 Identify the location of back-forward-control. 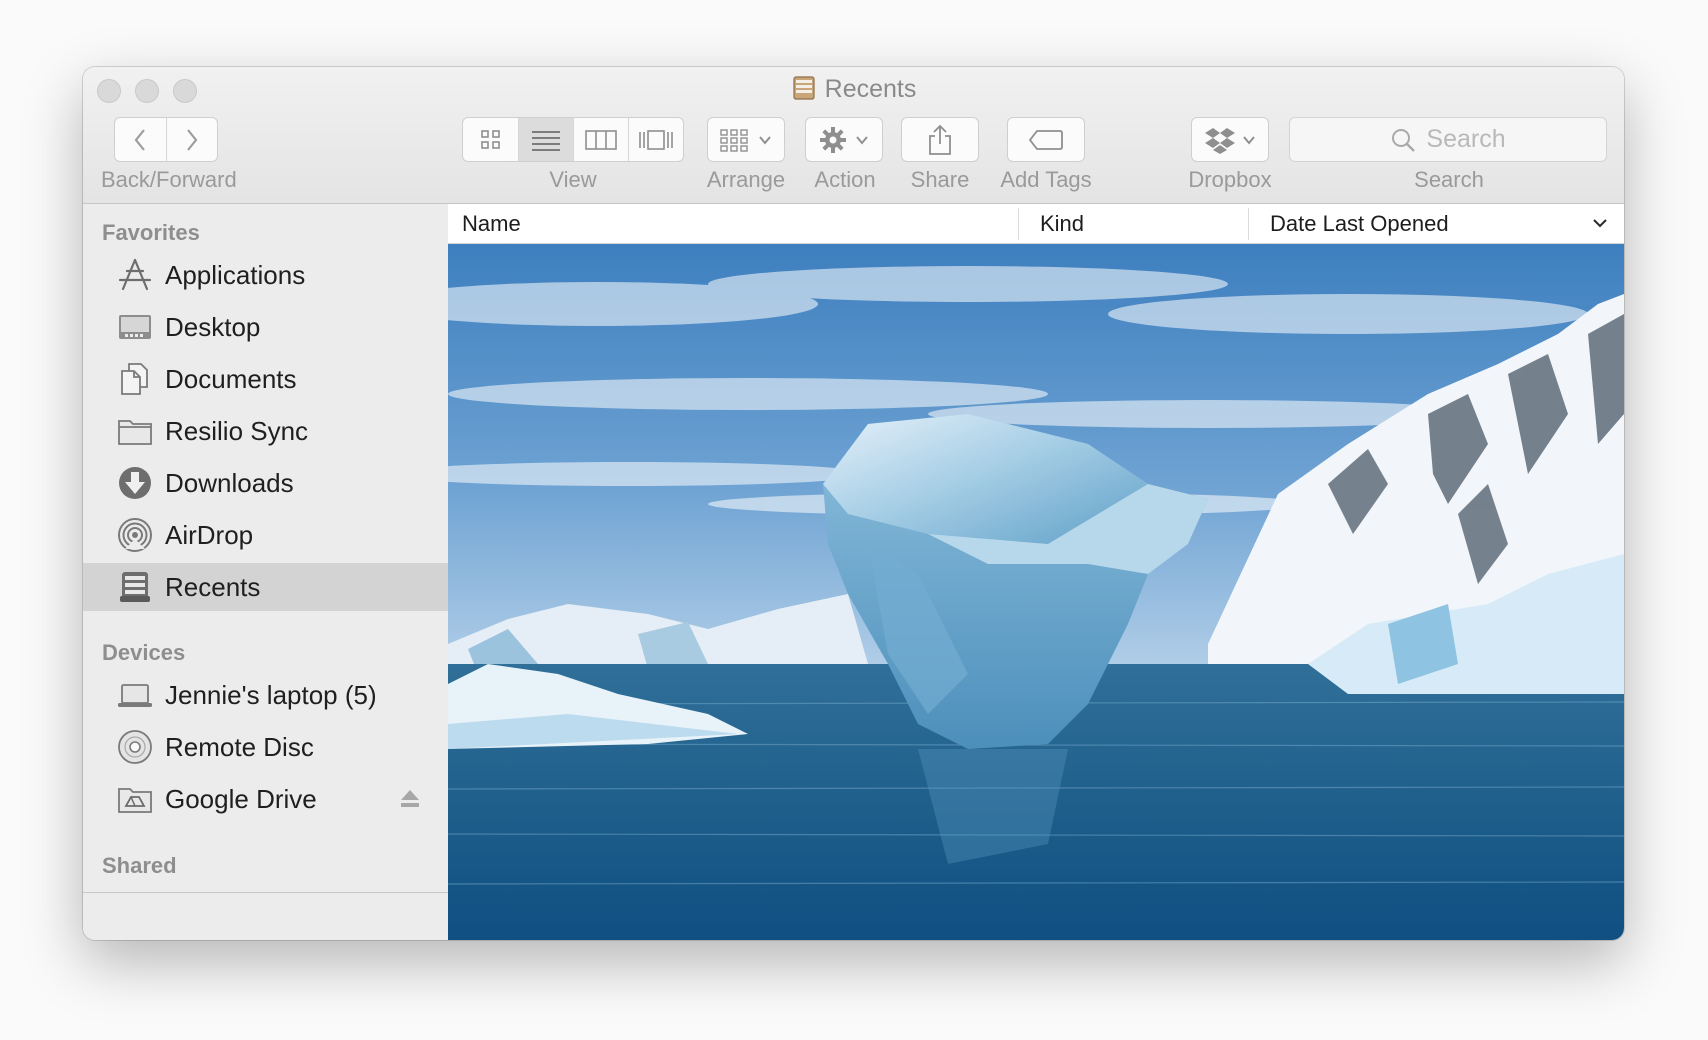
(166, 139).